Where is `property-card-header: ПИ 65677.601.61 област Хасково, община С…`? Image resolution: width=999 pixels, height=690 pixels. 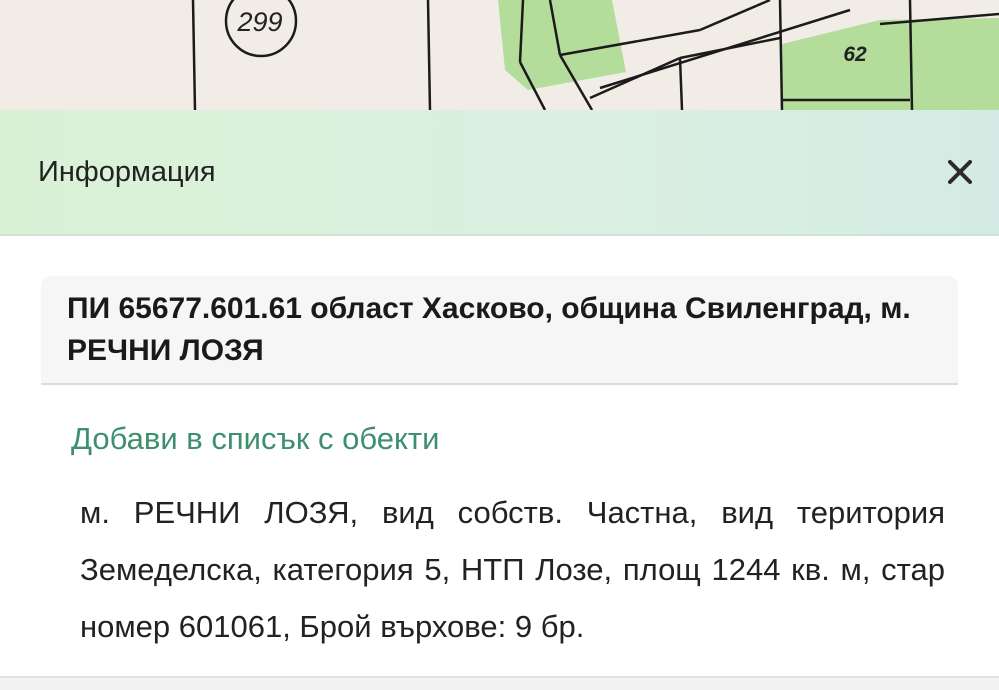
property-card-header: ПИ 65677.601.61 област Хасково, община С… is located at coordinates (499, 330).